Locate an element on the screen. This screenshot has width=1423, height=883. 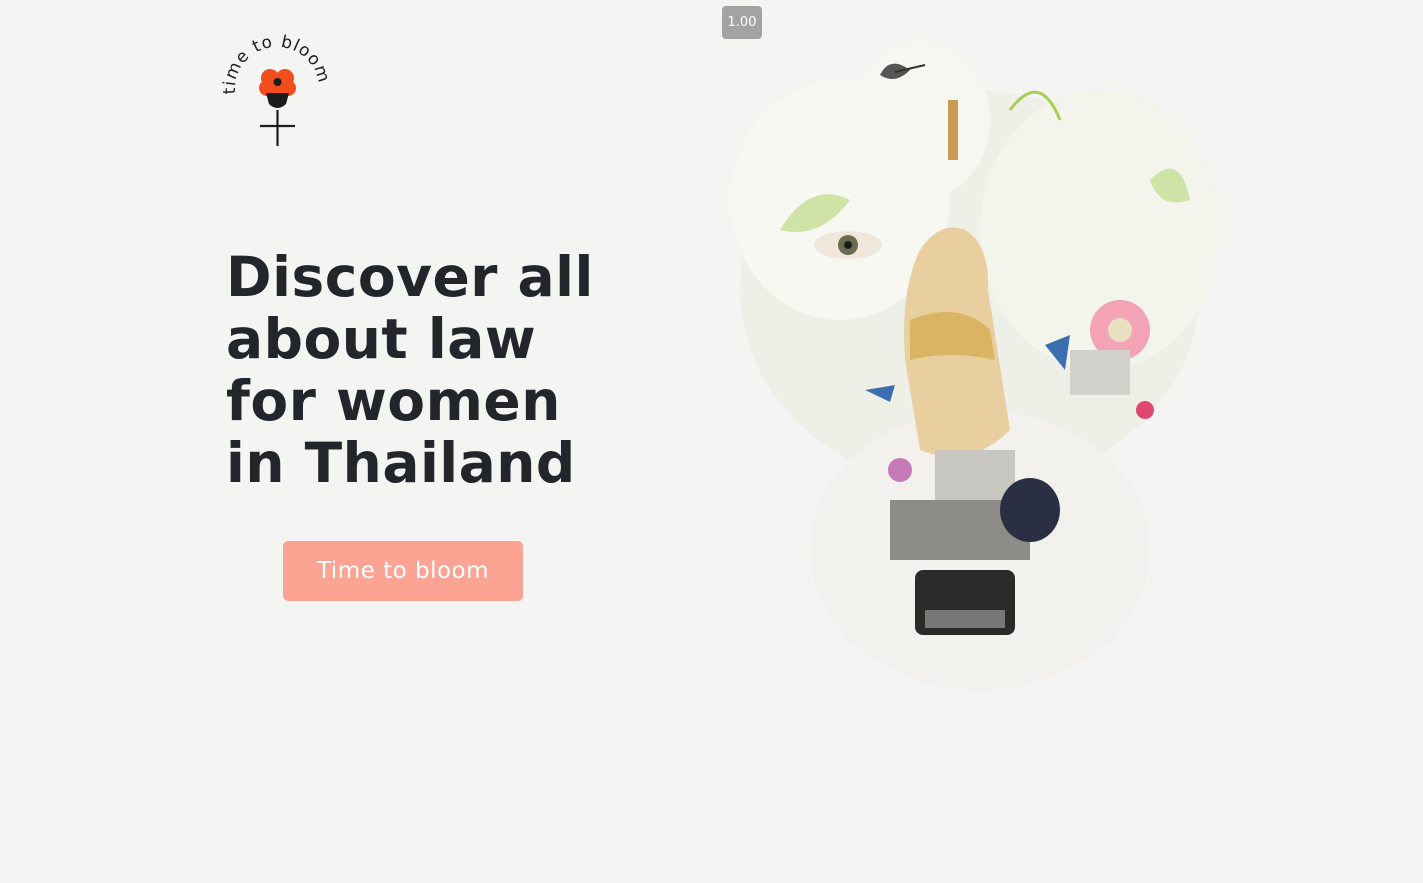
headline-line-1: Discover all is located at coordinates (410, 277).